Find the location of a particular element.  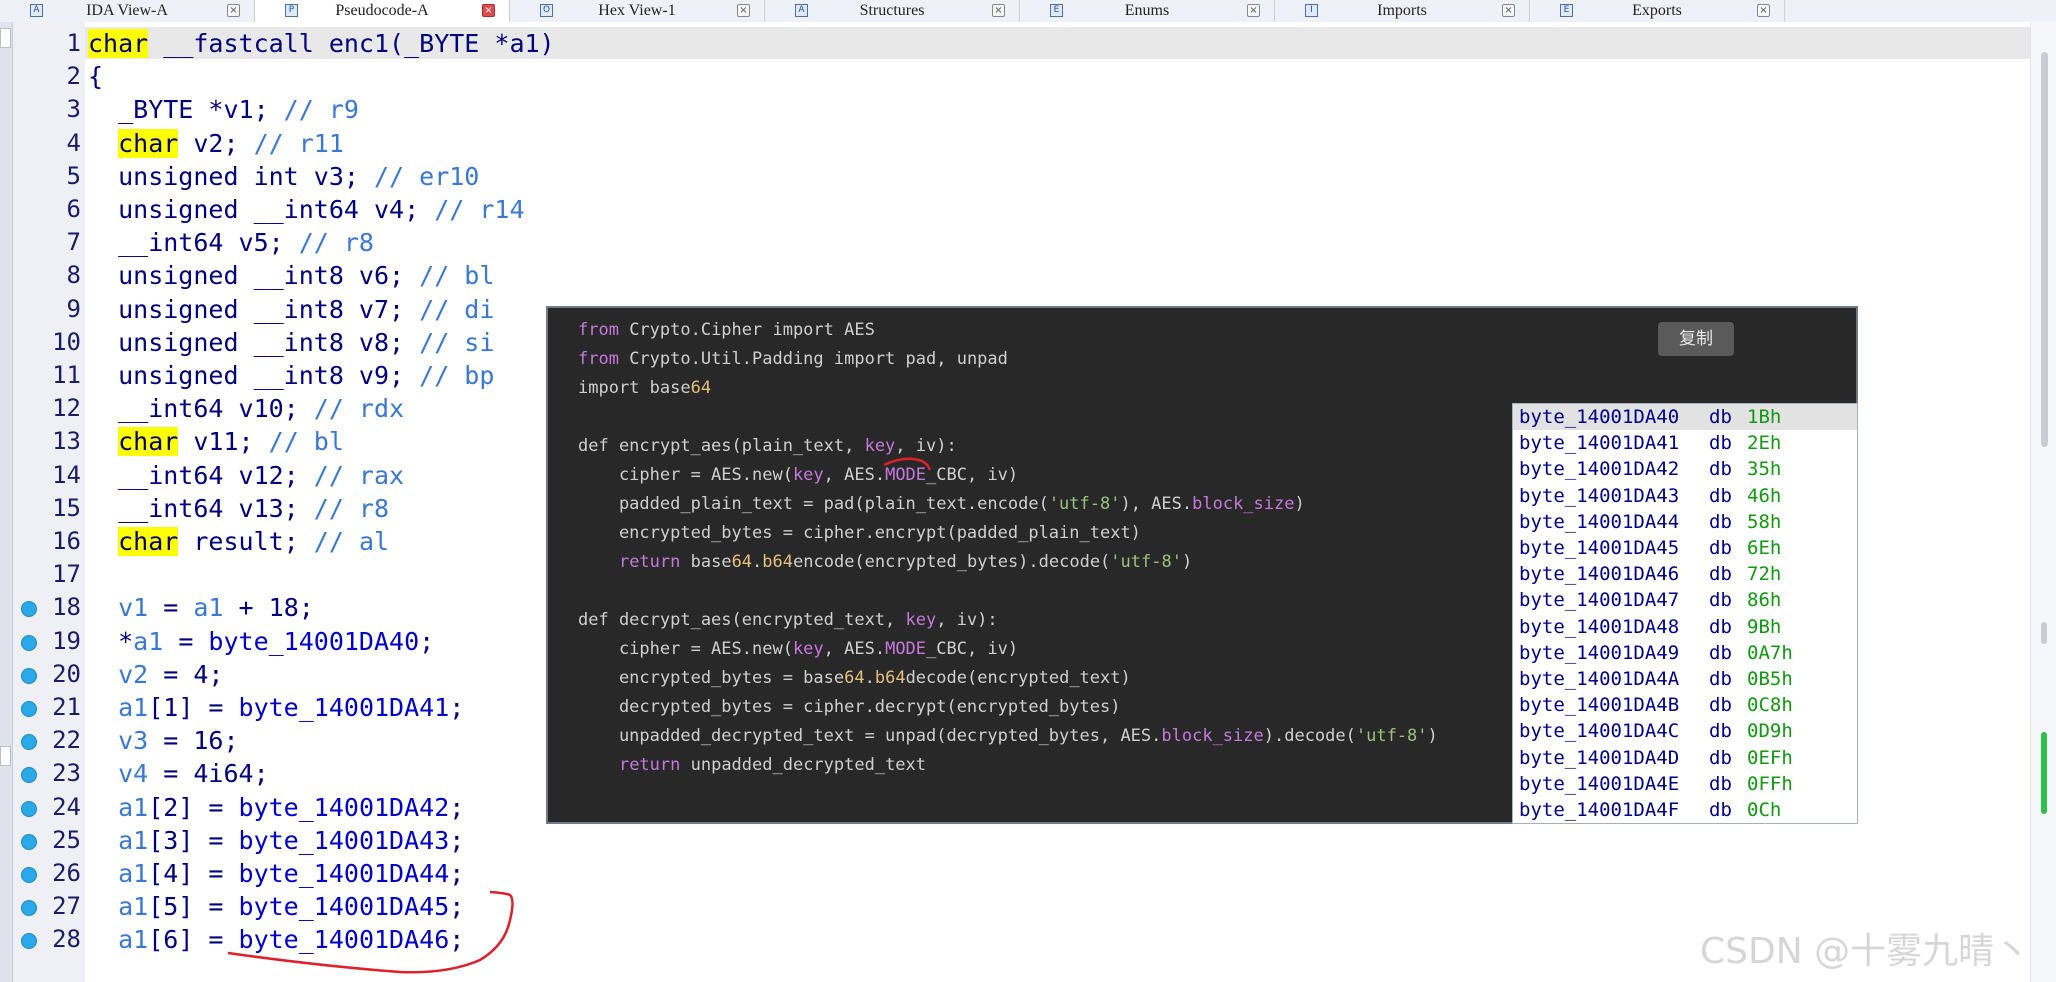

hex-list-row: byte_14001DA49 db 0A7h is located at coordinates (1685, 653).